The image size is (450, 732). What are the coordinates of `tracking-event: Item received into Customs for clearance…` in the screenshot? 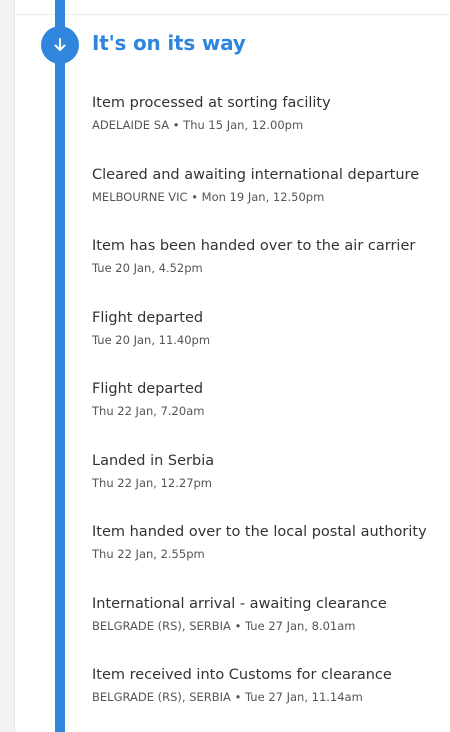 It's located at (267, 698).